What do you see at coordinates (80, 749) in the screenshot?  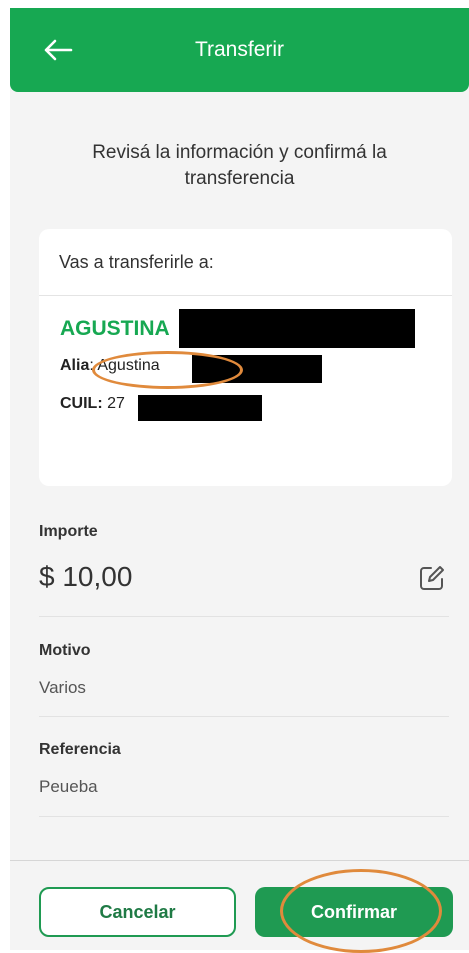 I see `referencia-label: Referencia` at bounding box center [80, 749].